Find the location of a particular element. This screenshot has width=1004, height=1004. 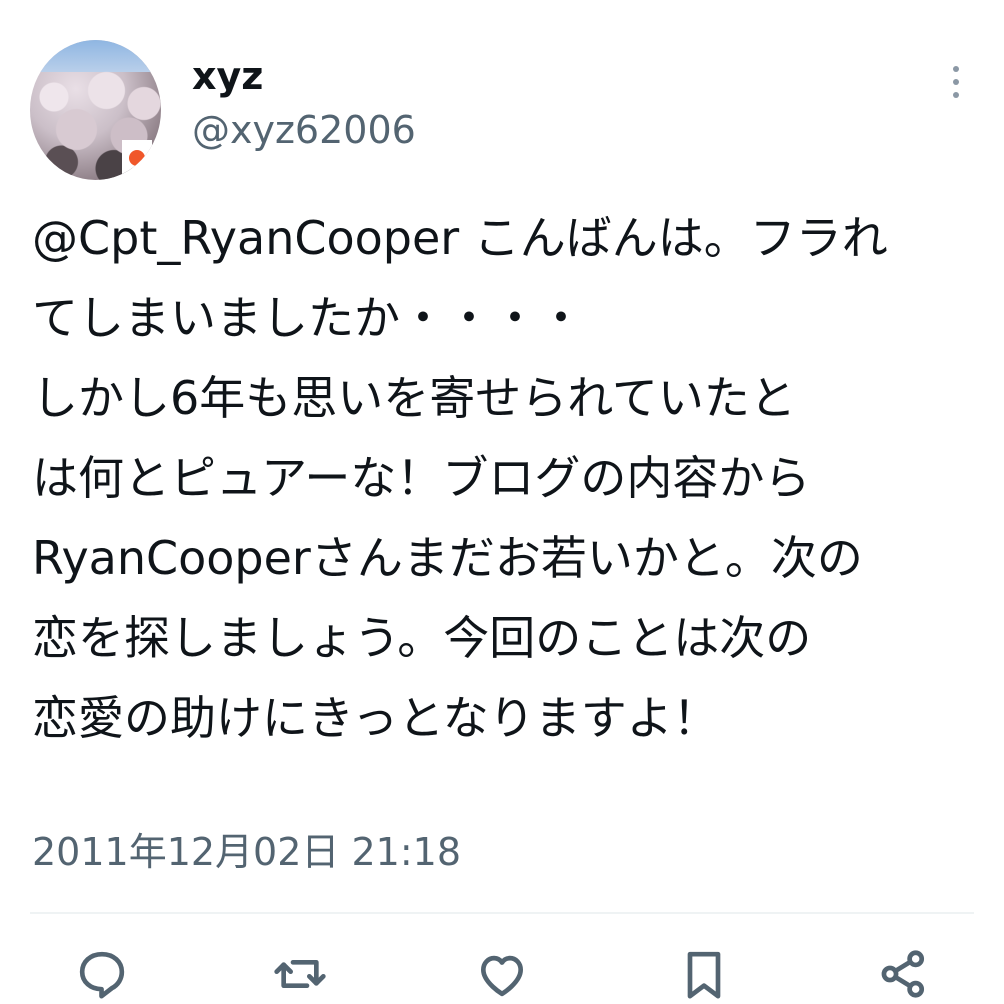

tweet-text-line: しかし6年も思いを寄せられていたと is located at coordinates (414, 398).